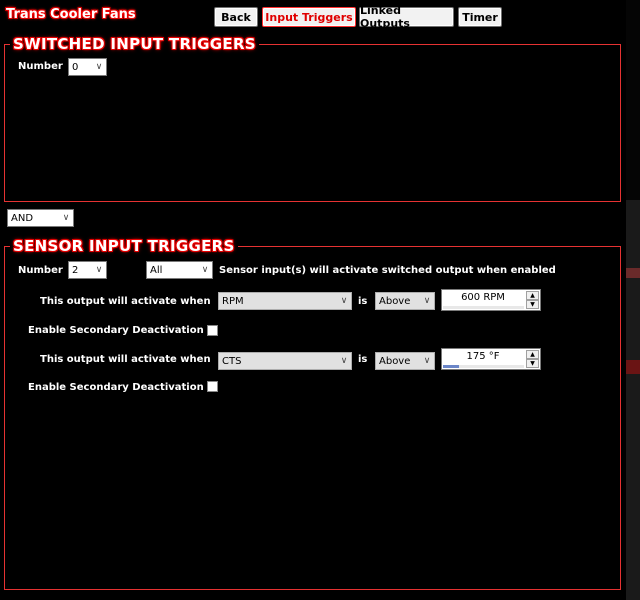  What do you see at coordinates (40, 218) in the screenshot?
I see `logic-operator-select: AND ∨` at bounding box center [40, 218].